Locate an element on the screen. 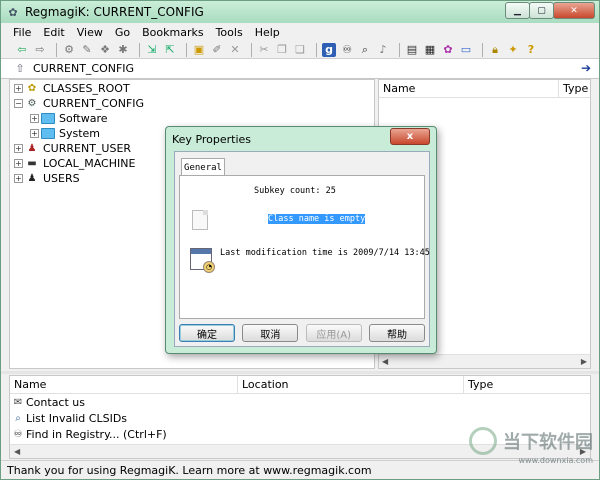 Image resolution: width=600 pixels, height=480 pixels. settings-icon: ✱ is located at coordinates (123, 50).